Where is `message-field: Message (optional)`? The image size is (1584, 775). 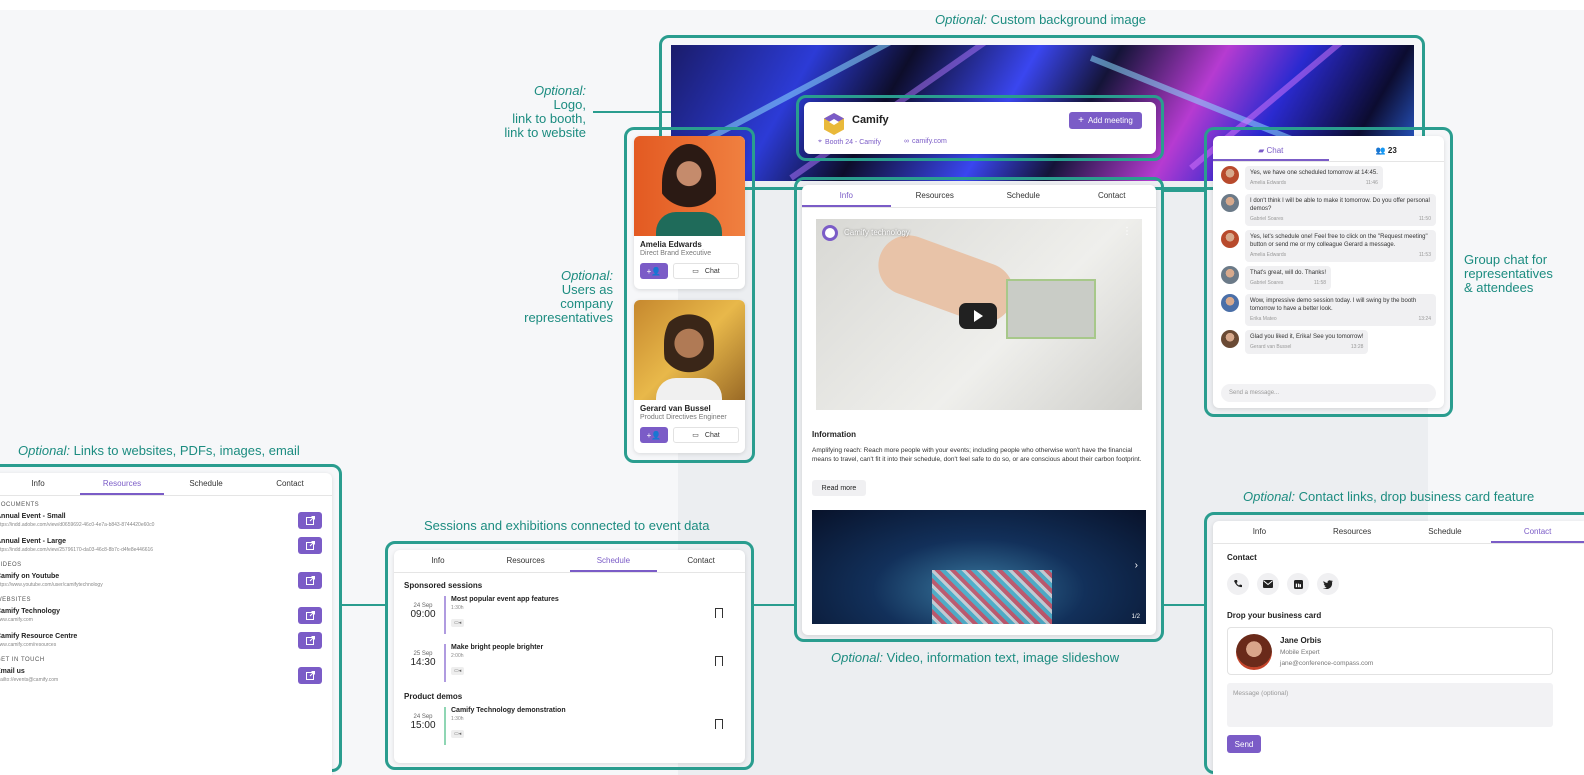
message-field: Message (optional) is located at coordinates (1390, 705).